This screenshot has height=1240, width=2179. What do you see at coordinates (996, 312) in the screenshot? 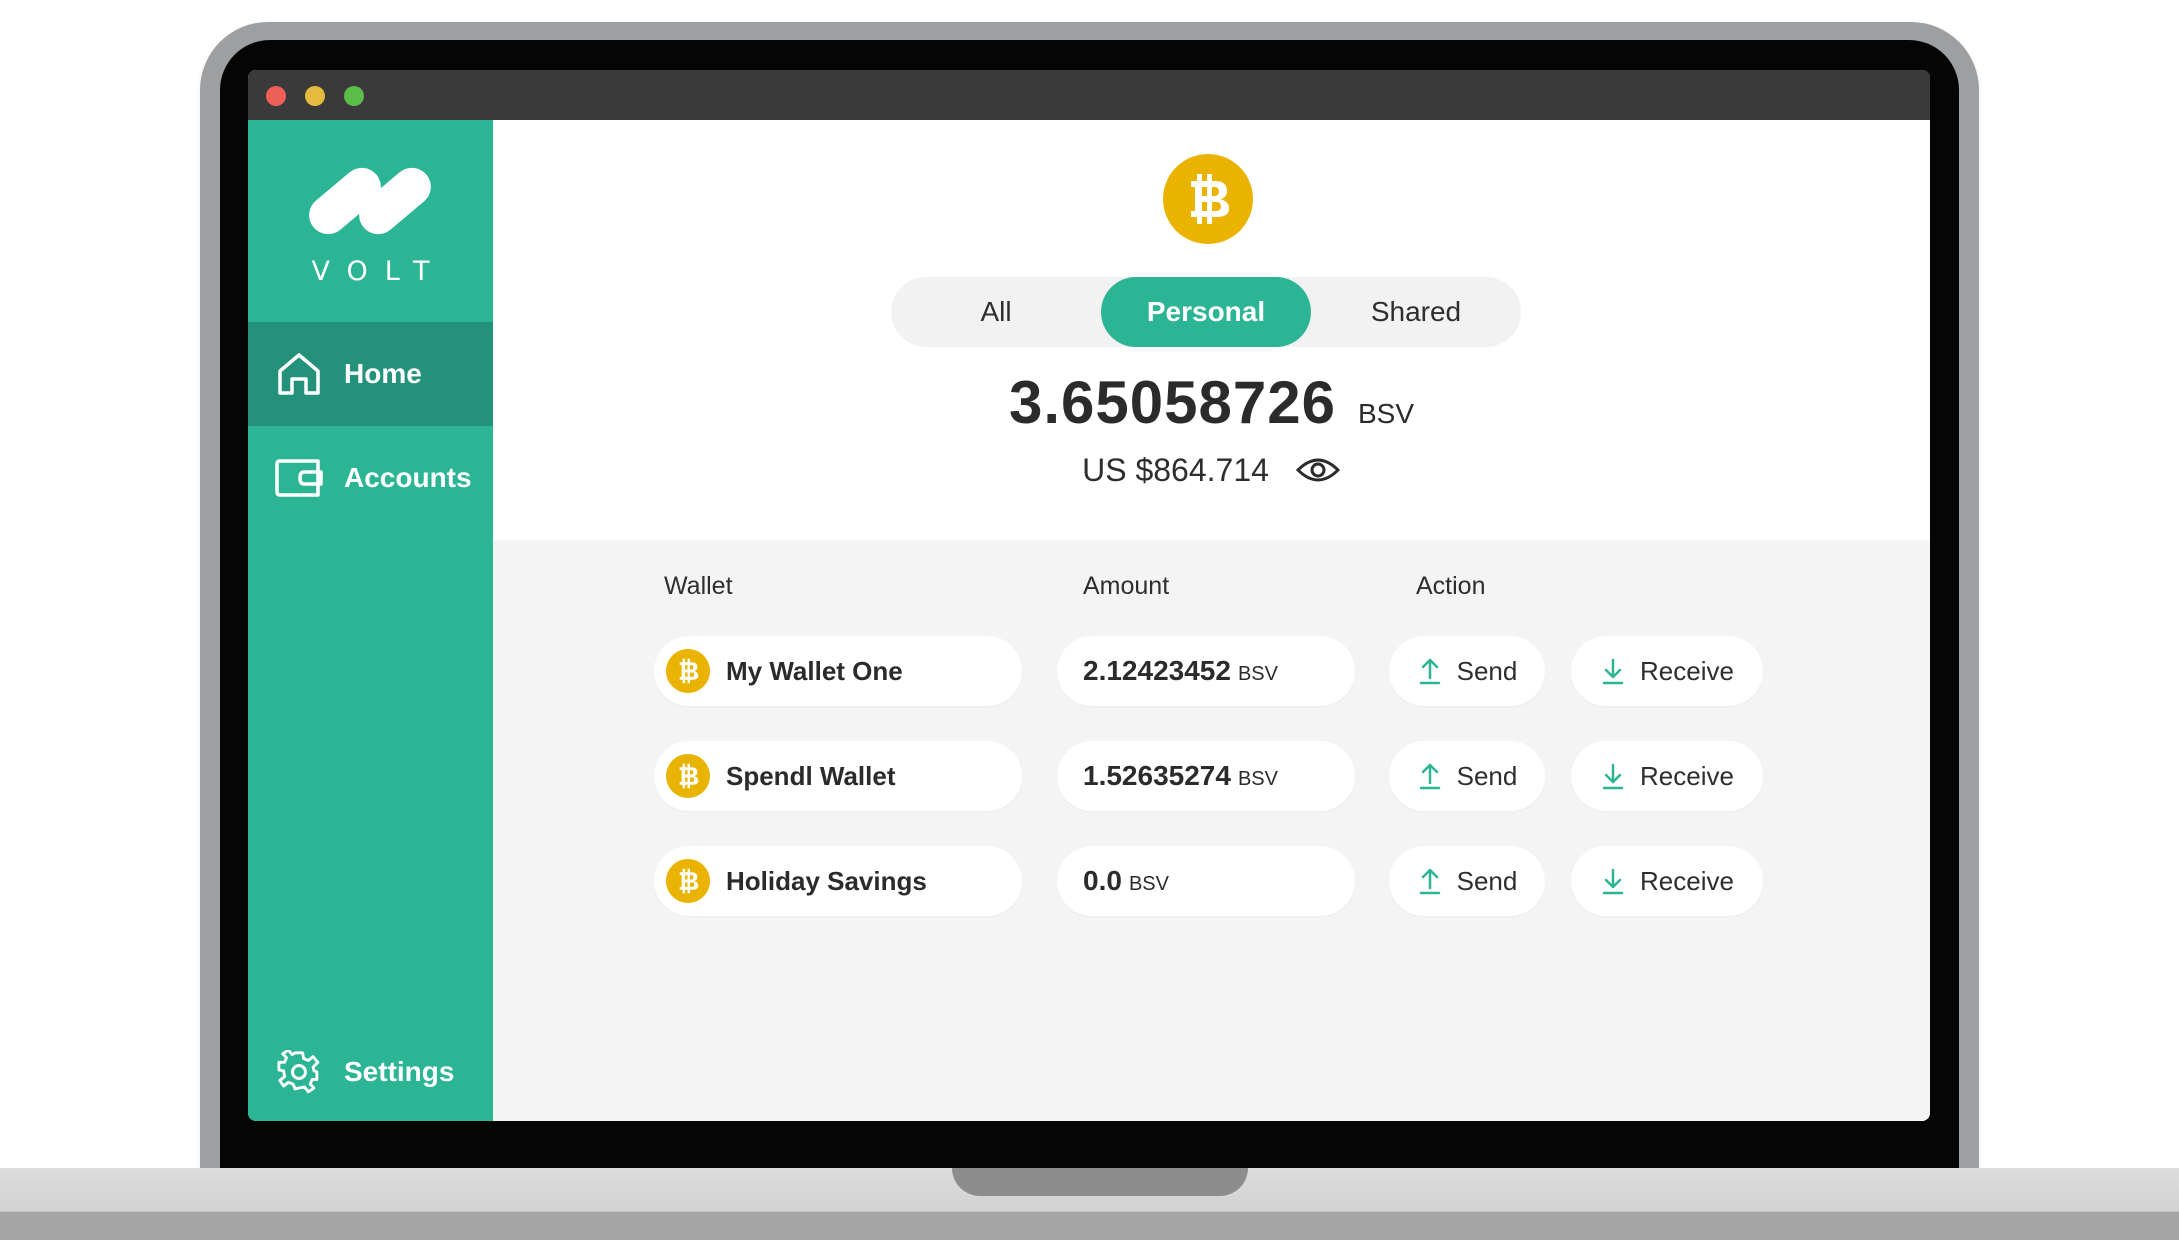
I see `tab-all: All` at bounding box center [996, 312].